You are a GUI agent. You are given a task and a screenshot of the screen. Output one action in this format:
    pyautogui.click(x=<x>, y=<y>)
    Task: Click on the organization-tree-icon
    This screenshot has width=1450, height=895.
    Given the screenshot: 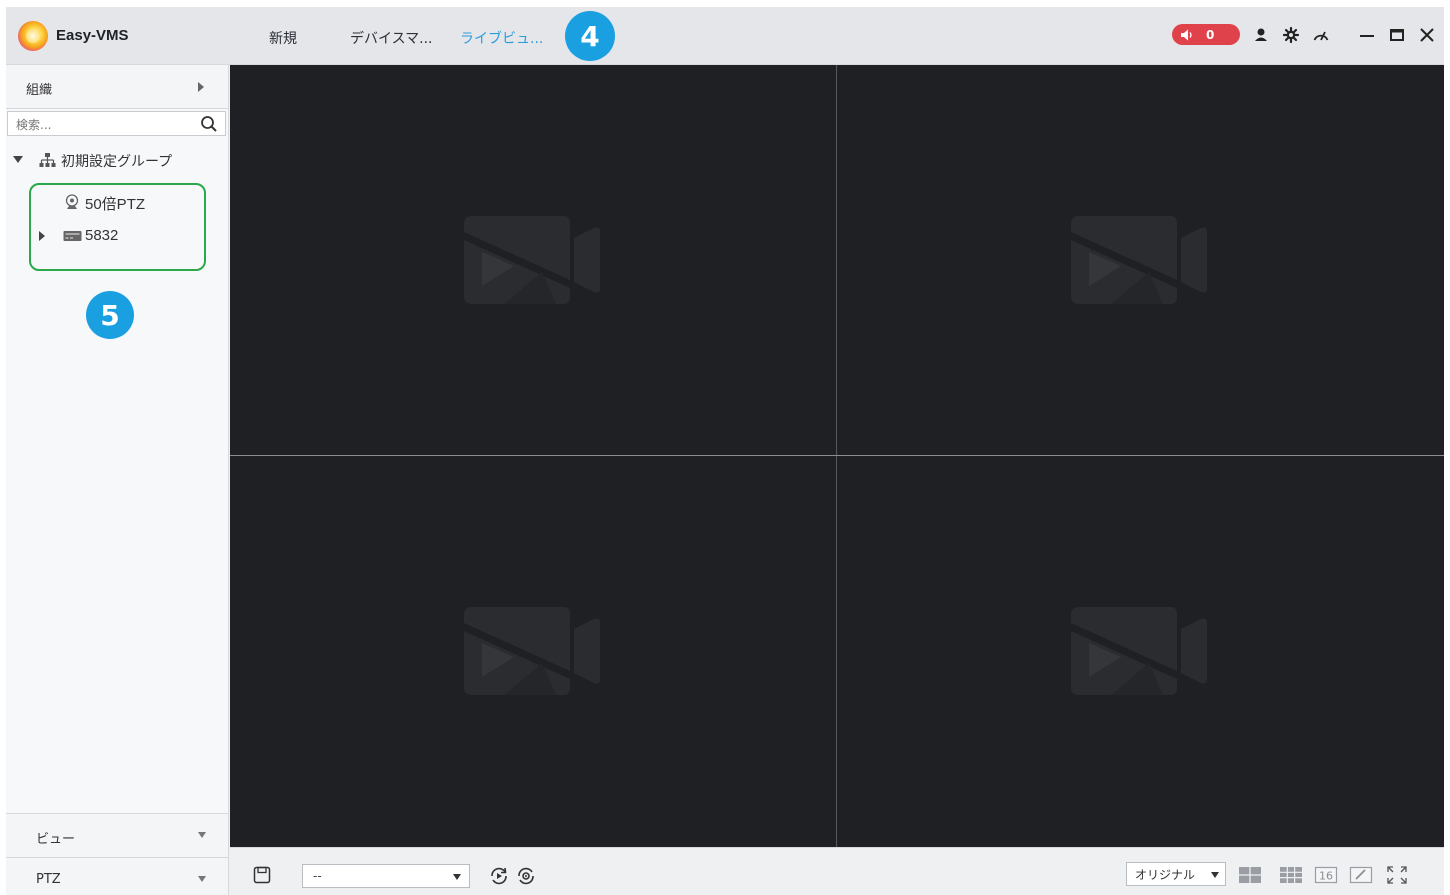 What is the action you would take?
    pyautogui.click(x=47, y=160)
    